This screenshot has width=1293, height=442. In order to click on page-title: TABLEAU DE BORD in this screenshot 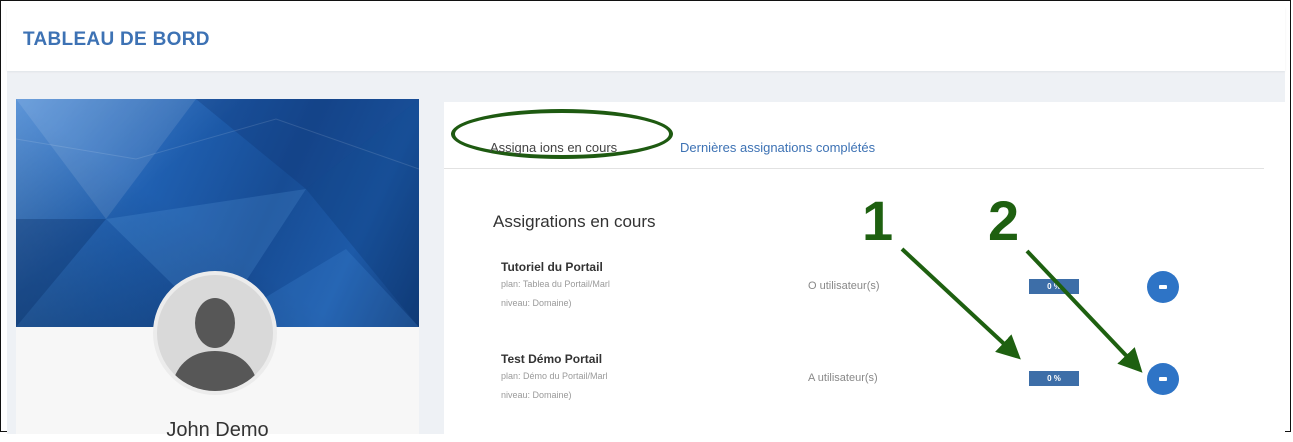, I will do `click(116, 39)`.